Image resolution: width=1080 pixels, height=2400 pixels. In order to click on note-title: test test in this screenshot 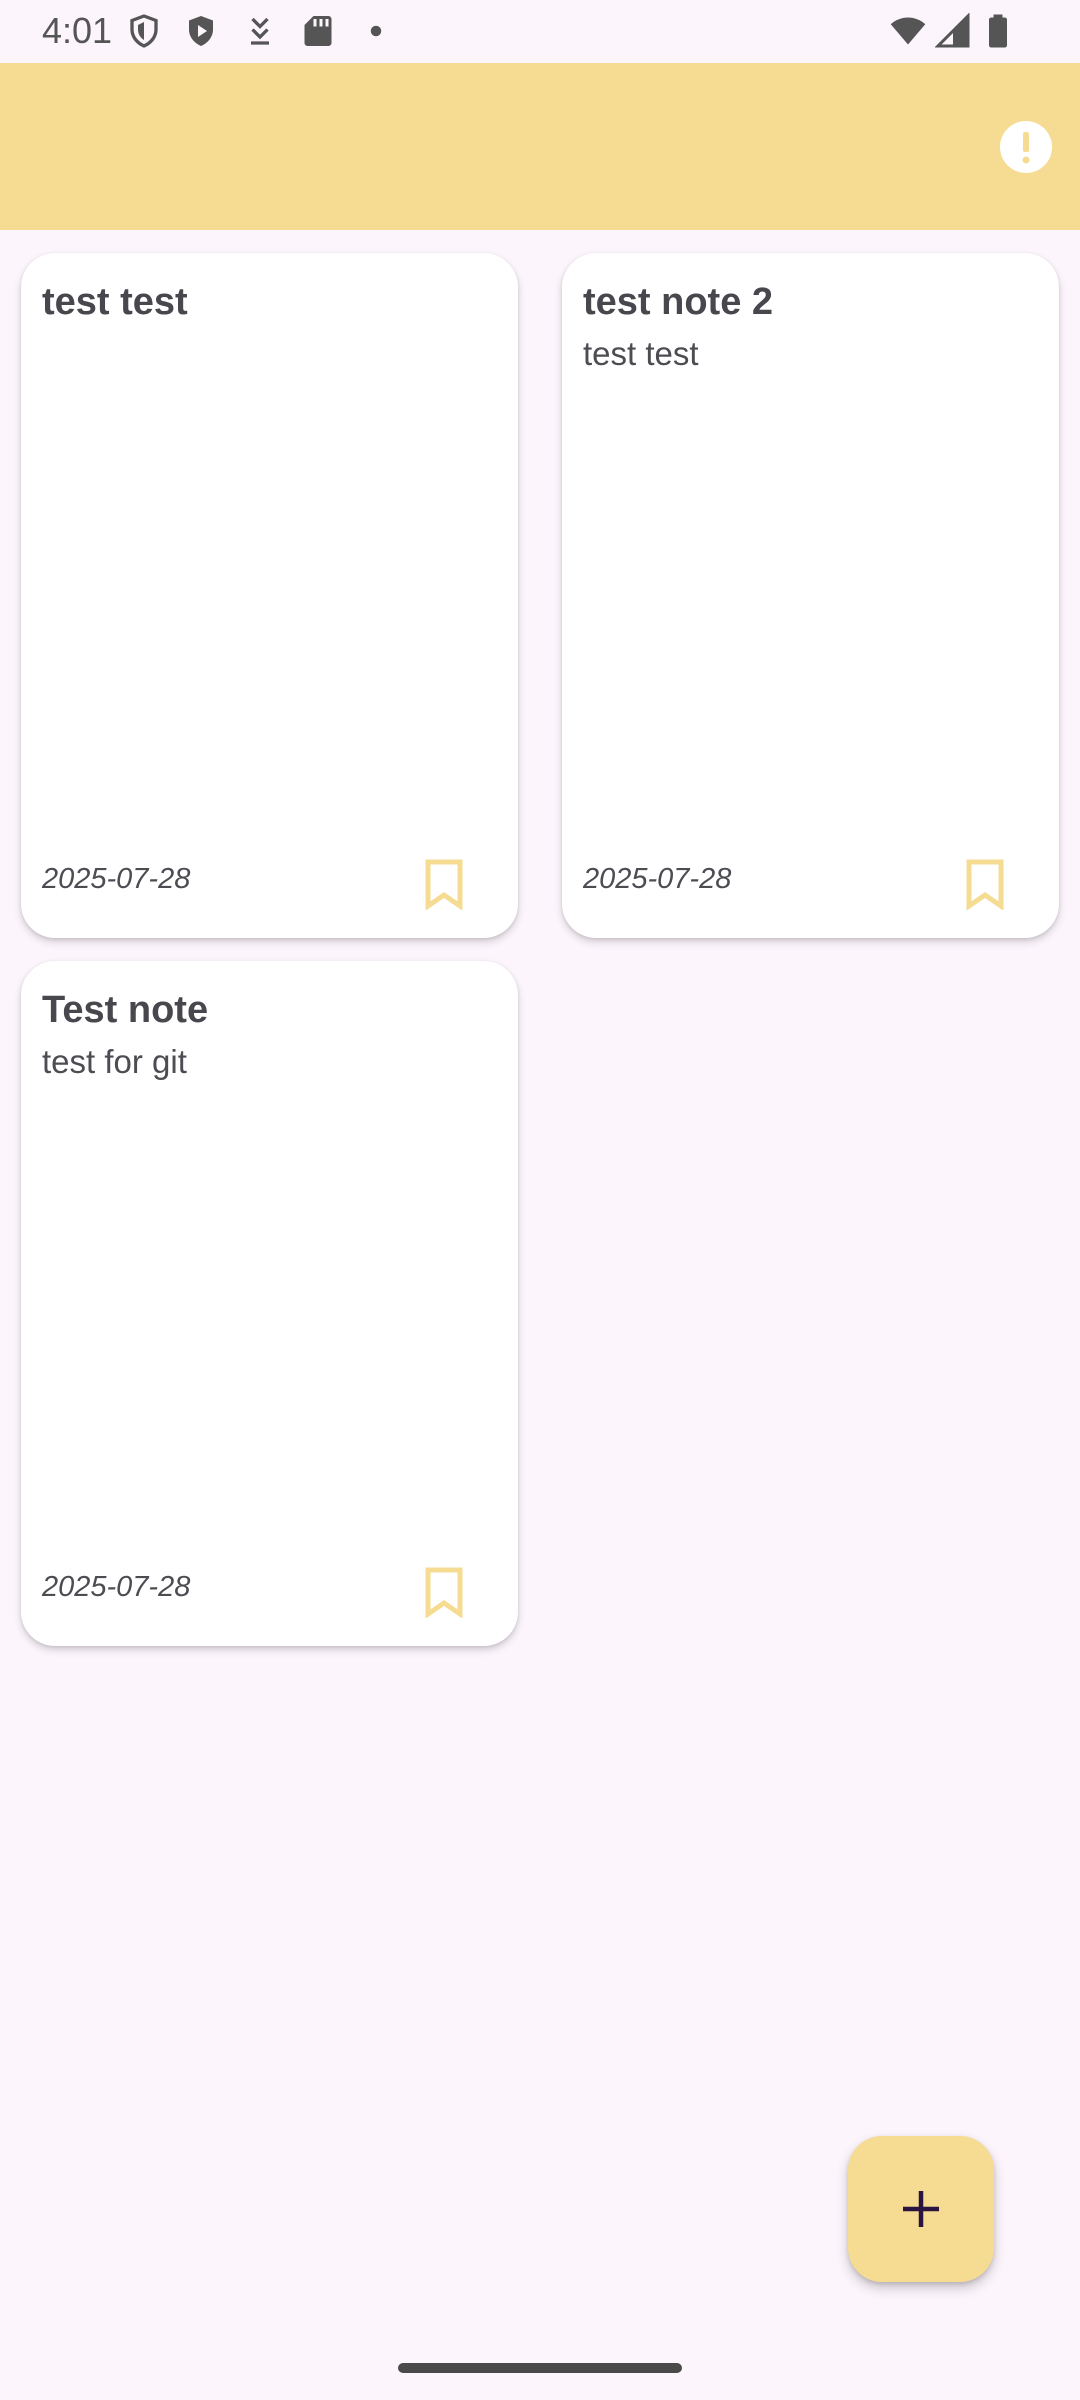, I will do `click(115, 302)`.